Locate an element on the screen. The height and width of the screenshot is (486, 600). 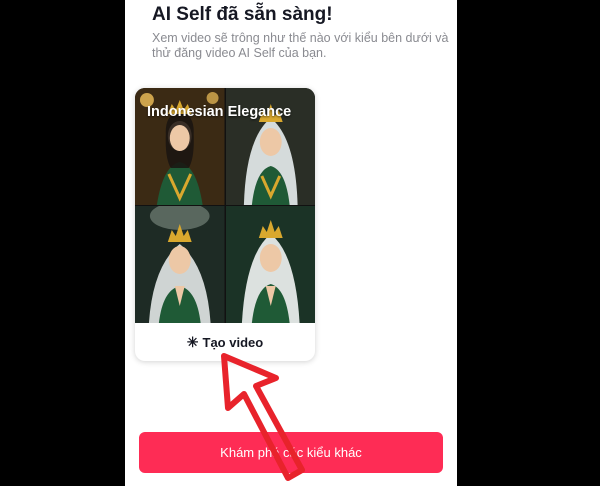
style-name-label: Indonesian Elegance is located at coordinates (219, 112).